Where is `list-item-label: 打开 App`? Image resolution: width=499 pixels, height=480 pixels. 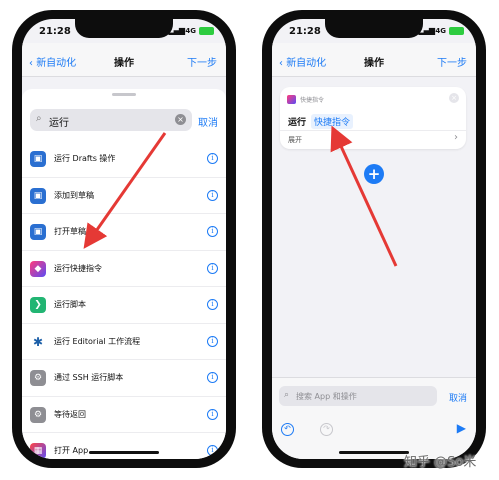
list-item-label: 打开 App is located at coordinates (71, 450).